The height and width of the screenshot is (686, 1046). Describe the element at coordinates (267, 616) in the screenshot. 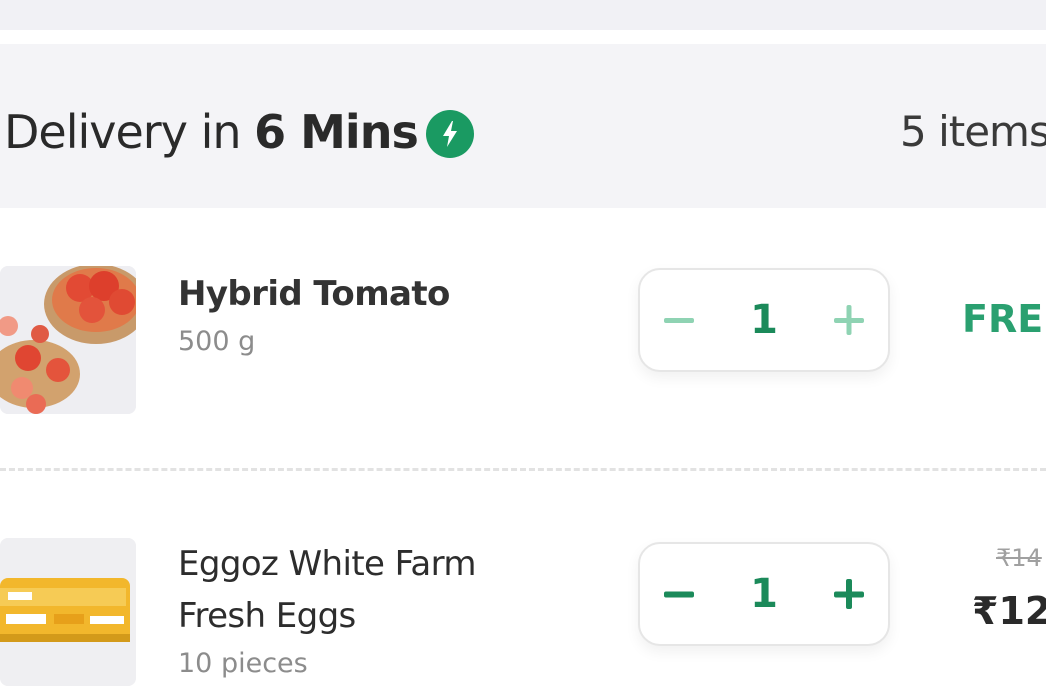

I see `product-name-line-2: Fresh Eggs` at that location.